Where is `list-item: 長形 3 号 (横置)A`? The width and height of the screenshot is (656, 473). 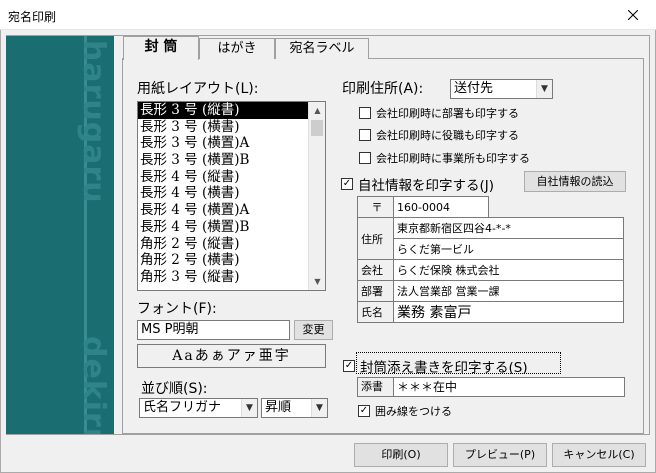 list-item: 長形 3 号 (横置)A is located at coordinates (223, 143).